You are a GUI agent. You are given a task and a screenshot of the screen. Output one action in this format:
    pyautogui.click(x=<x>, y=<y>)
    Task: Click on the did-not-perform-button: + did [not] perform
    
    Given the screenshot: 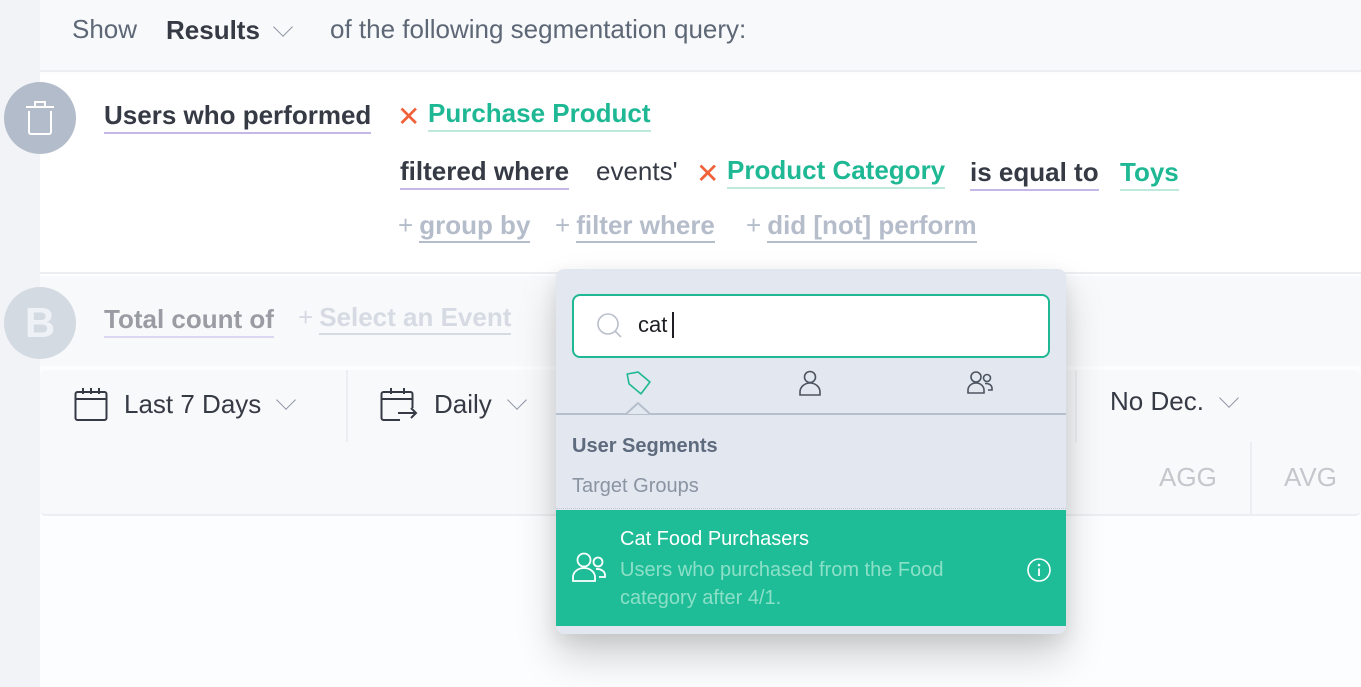 What is the action you would take?
    pyautogui.click(x=861, y=226)
    